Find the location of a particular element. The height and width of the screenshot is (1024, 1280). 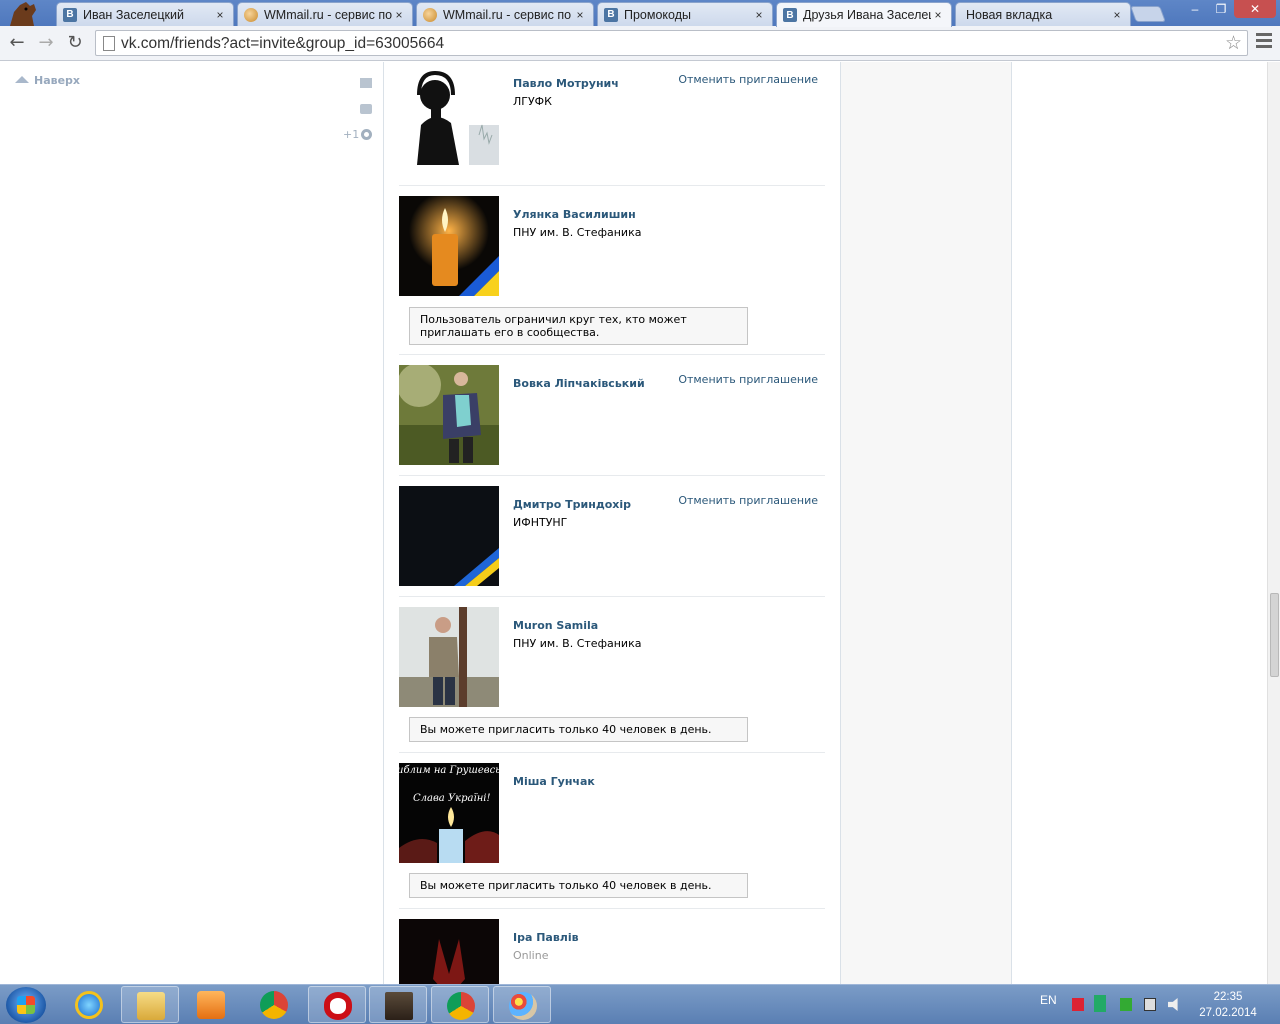

gear-icon is located at coordinates (366, 134).